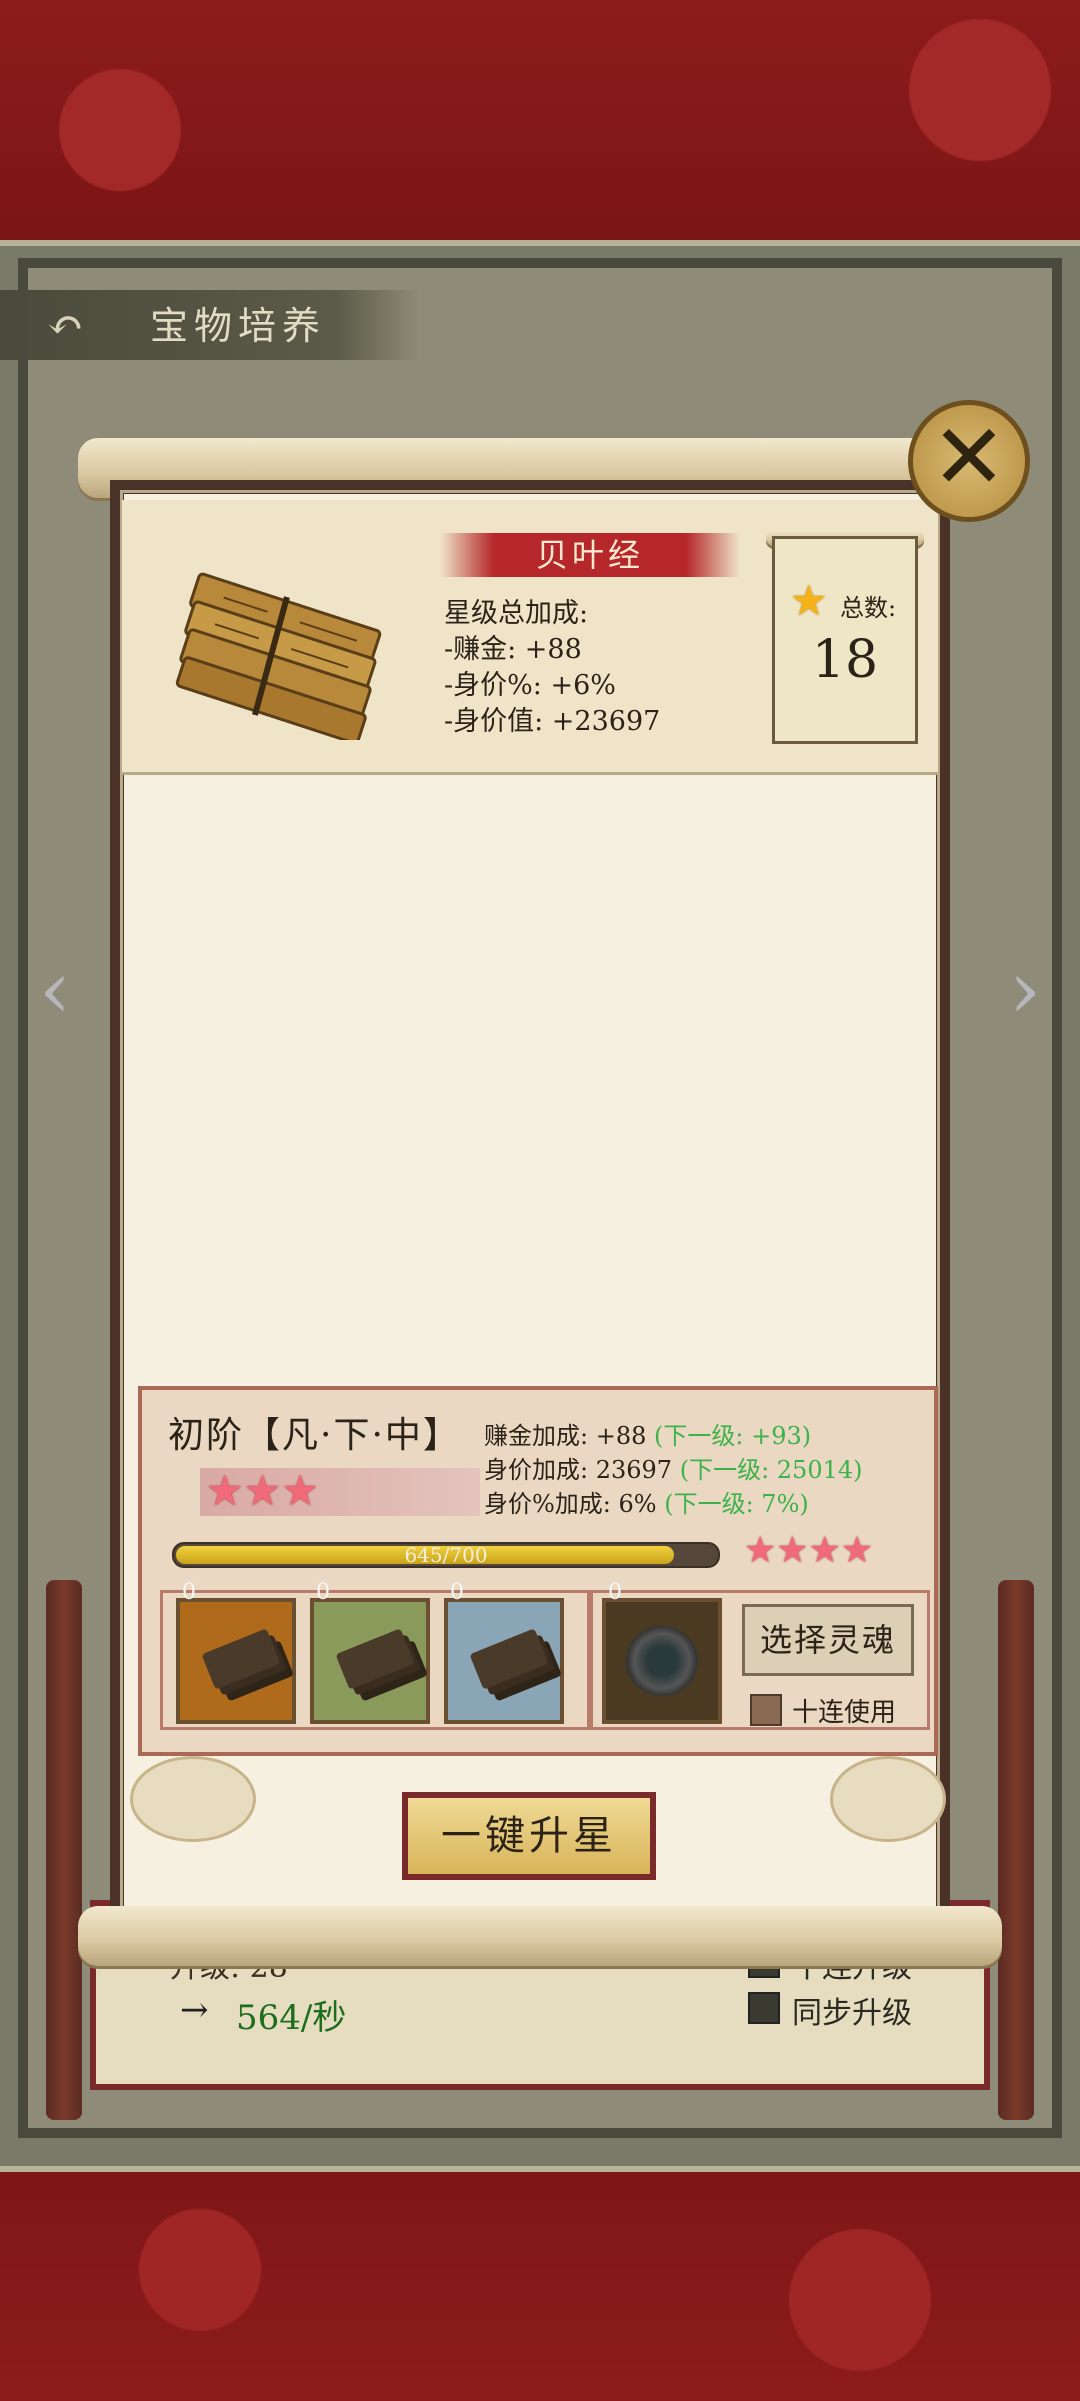  What do you see at coordinates (323, 1592) in the screenshot?
I see `material-count-2: 0` at bounding box center [323, 1592].